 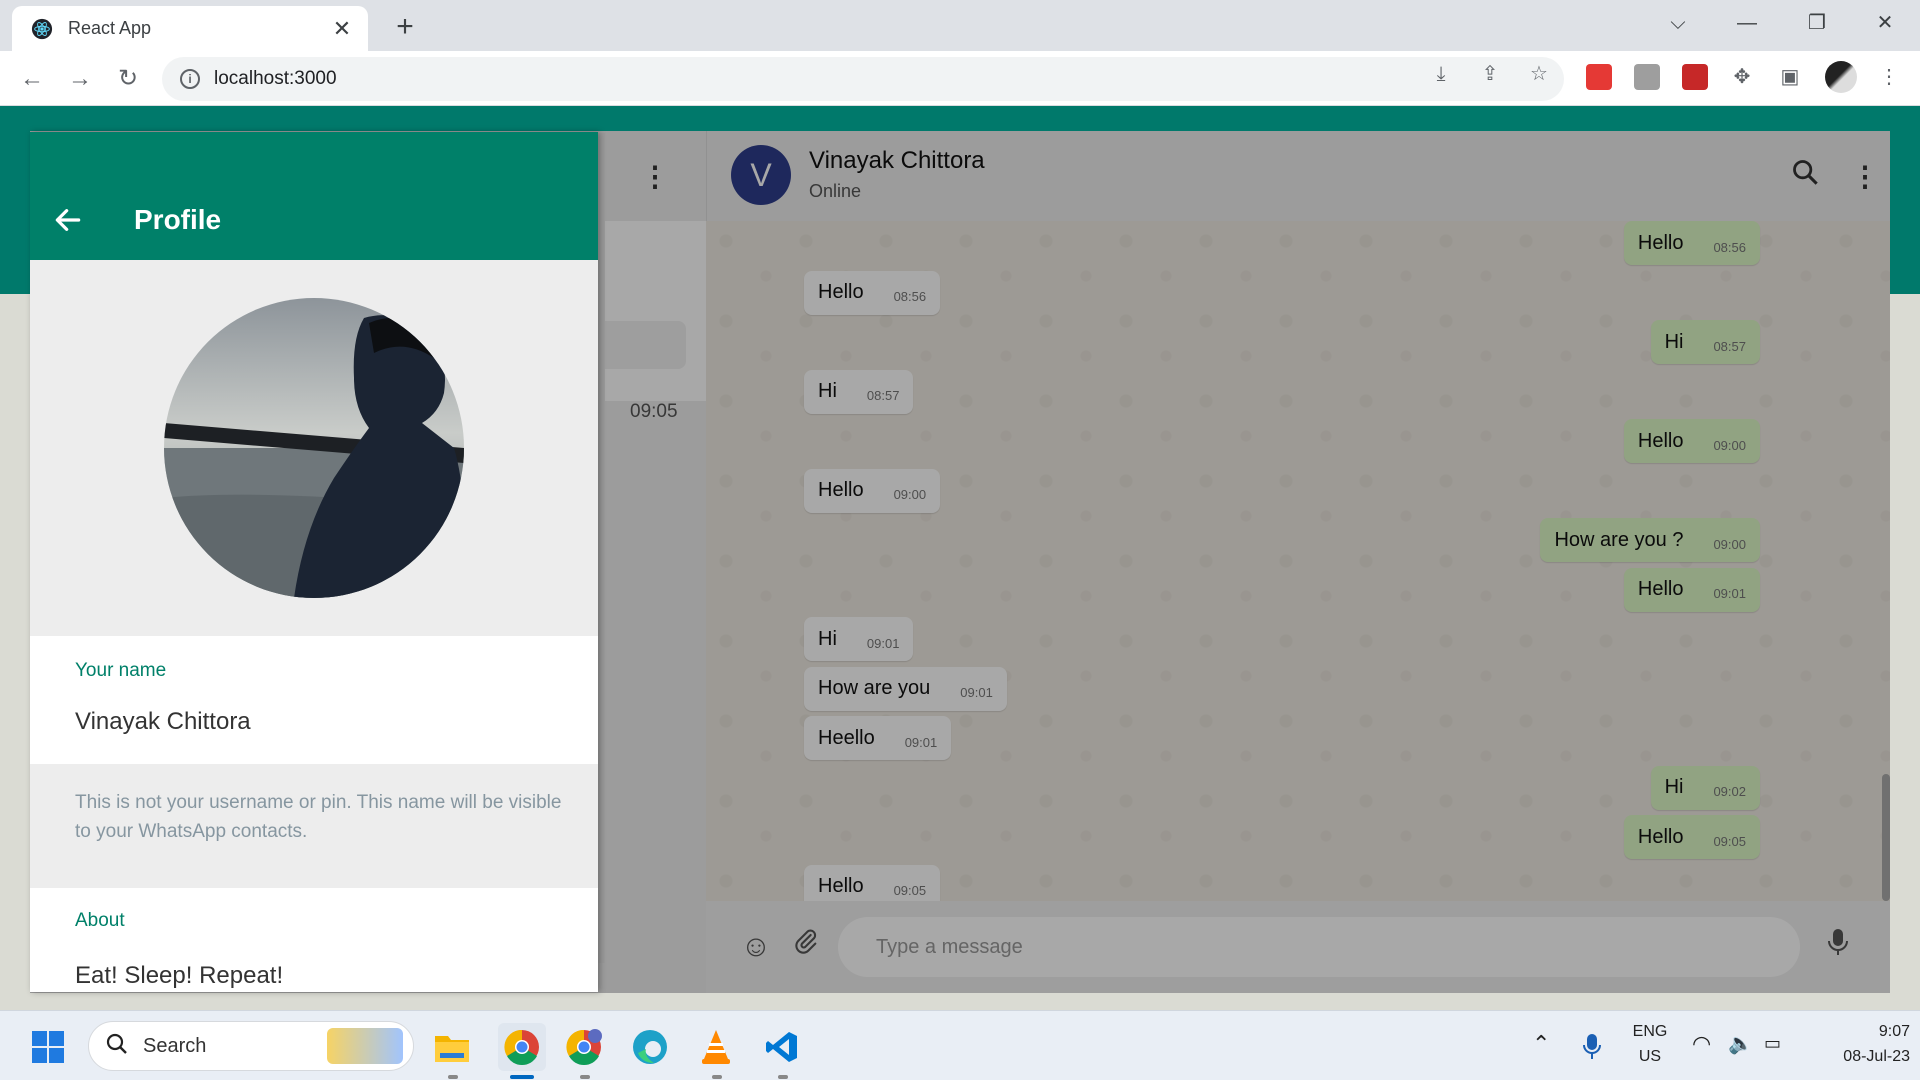 I want to click on vscode-icon, so click(x=782, y=1047).